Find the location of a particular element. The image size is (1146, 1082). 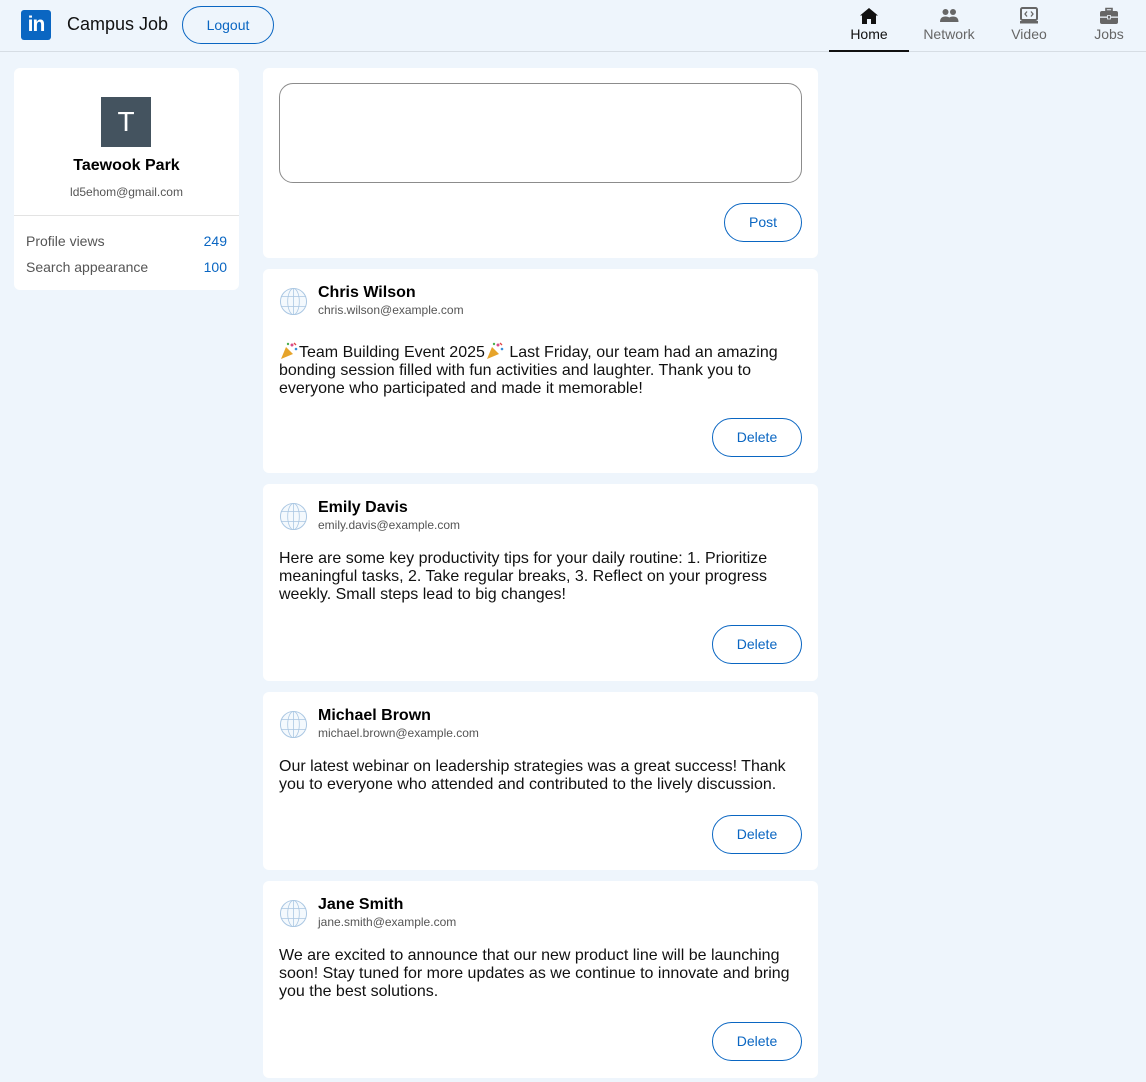

post-author-name: Chris Wilson is located at coordinates (367, 292).